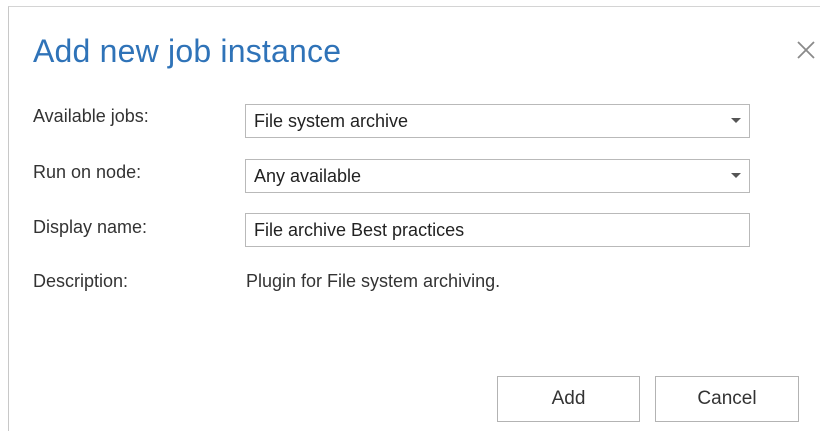  What do you see at coordinates (497, 230) in the screenshot?
I see `display-name-input` at bounding box center [497, 230].